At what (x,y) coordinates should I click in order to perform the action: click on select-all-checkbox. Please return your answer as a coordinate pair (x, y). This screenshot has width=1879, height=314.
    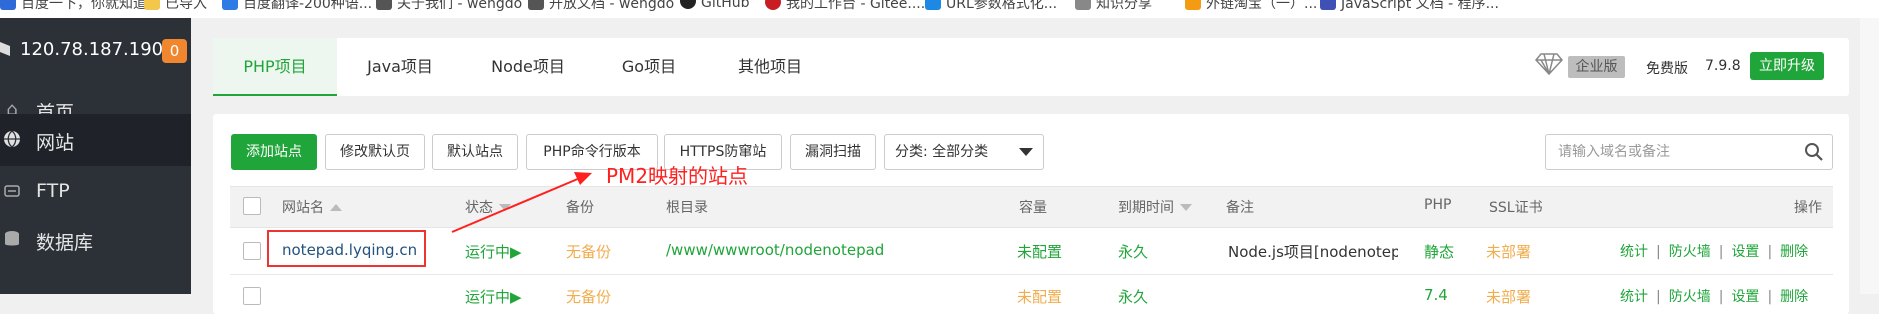
    Looking at the image, I should click on (252, 206).